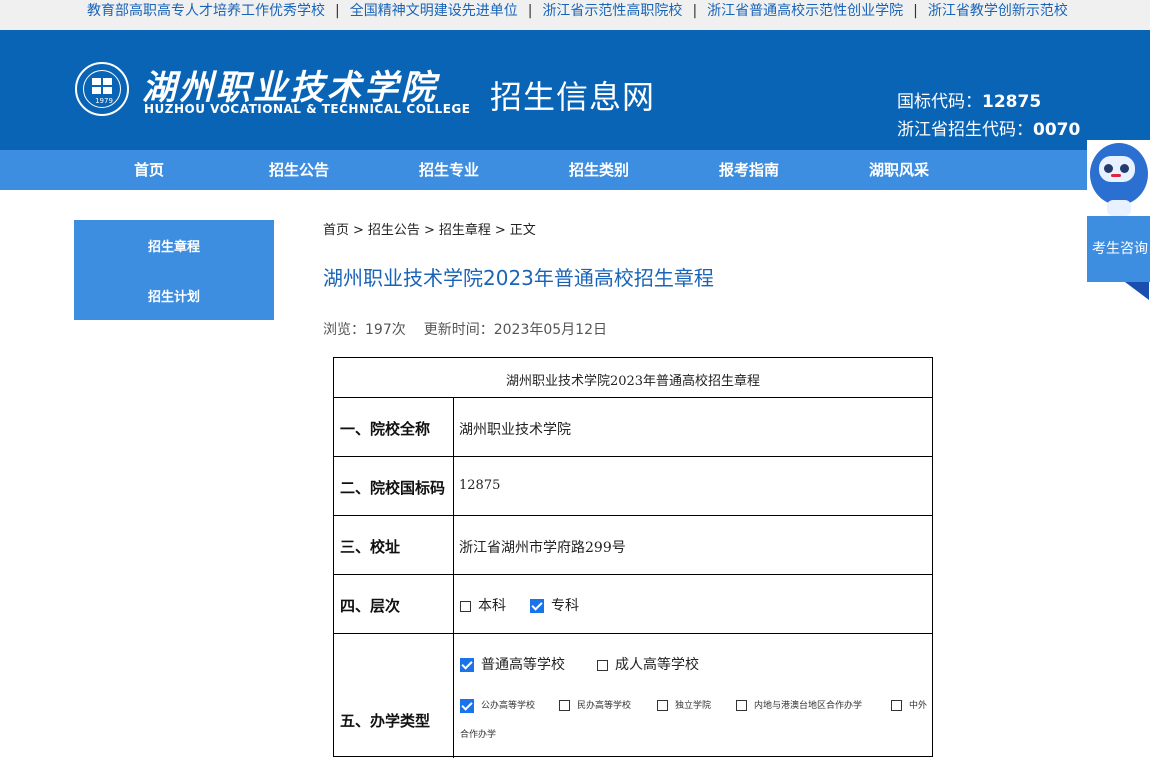 This screenshot has height=758, width=1150. Describe the element at coordinates (633, 381) in the screenshot. I see `table-caption: 湖州职业技术学院2023年普通高校招生章程` at that location.